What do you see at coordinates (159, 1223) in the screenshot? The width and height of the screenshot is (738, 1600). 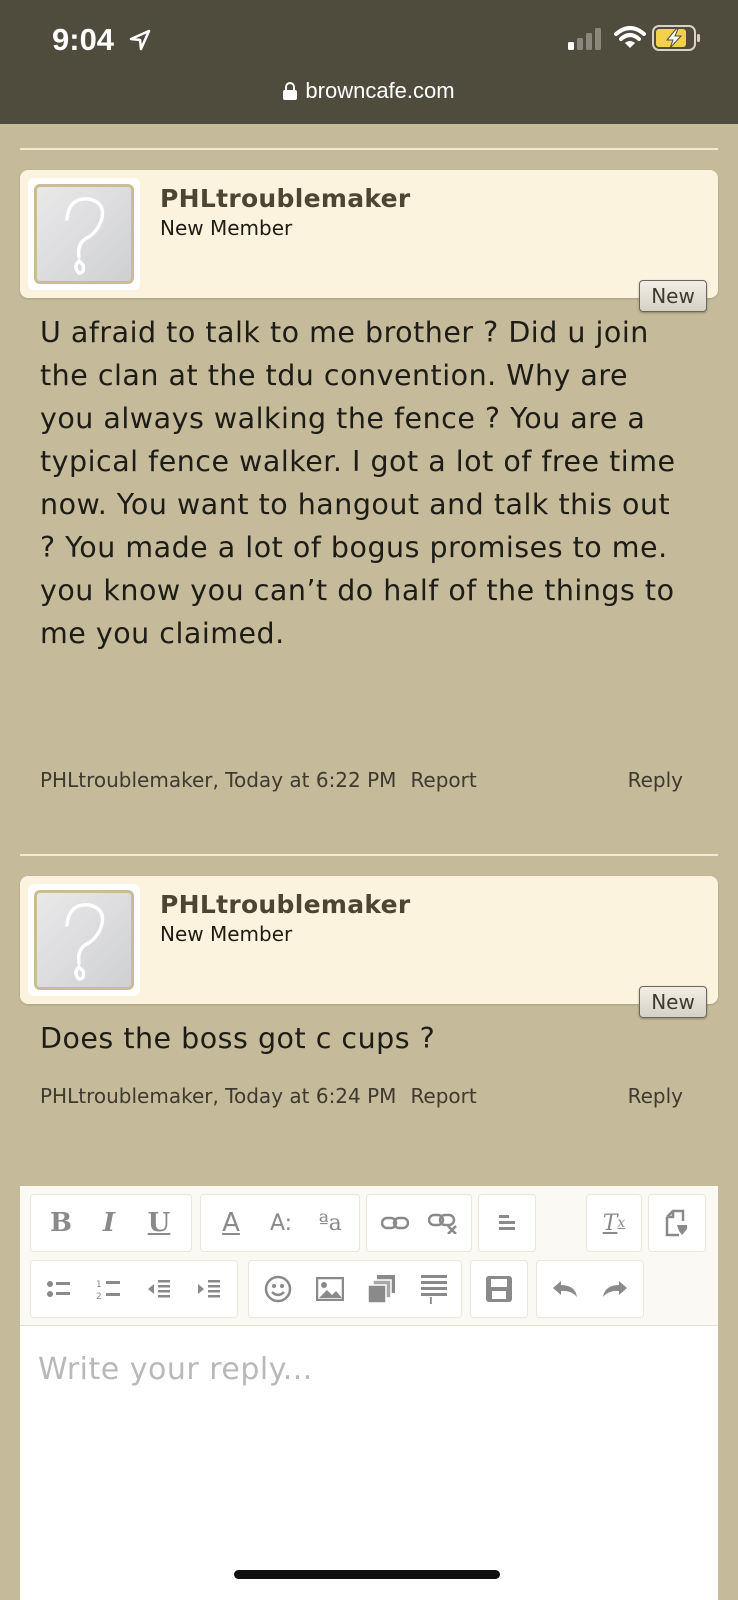 I see `underline-icon: U` at bounding box center [159, 1223].